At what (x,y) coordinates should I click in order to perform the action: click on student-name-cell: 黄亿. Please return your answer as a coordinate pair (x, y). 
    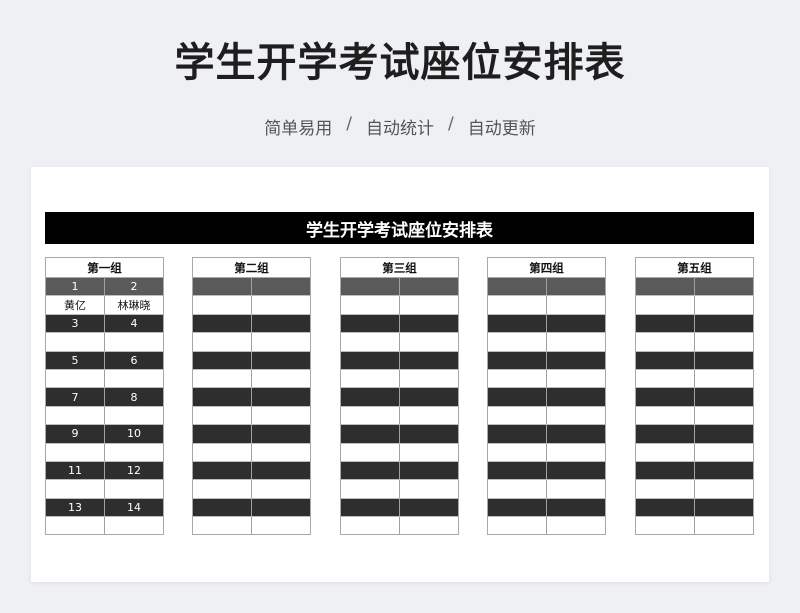
    Looking at the image, I should click on (75, 304).